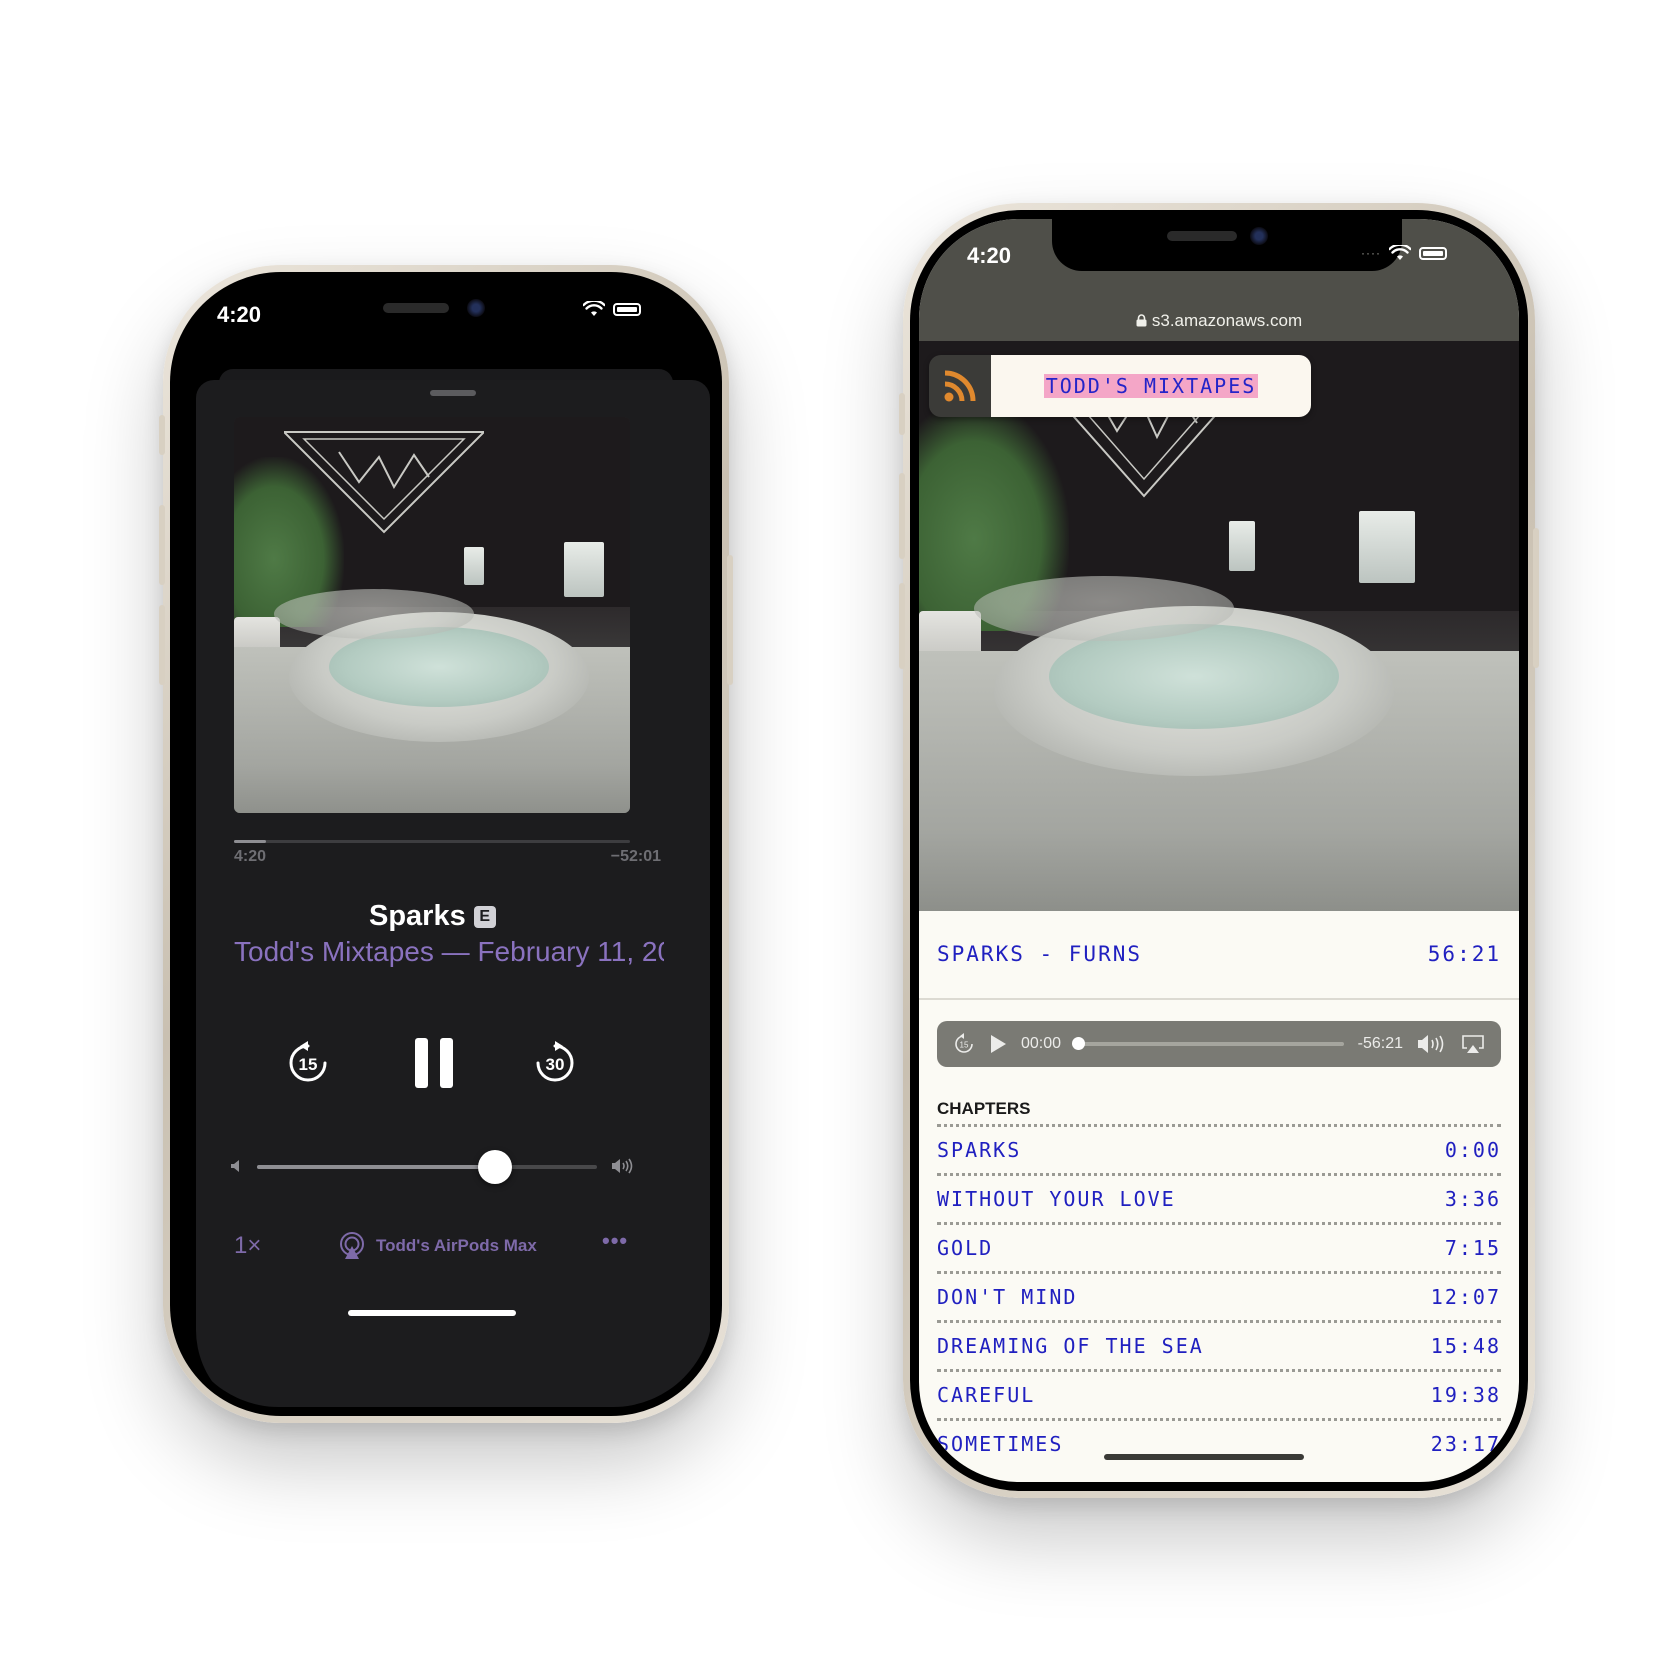 The image size is (1680, 1680). I want to click on notch, so click(1227, 245).